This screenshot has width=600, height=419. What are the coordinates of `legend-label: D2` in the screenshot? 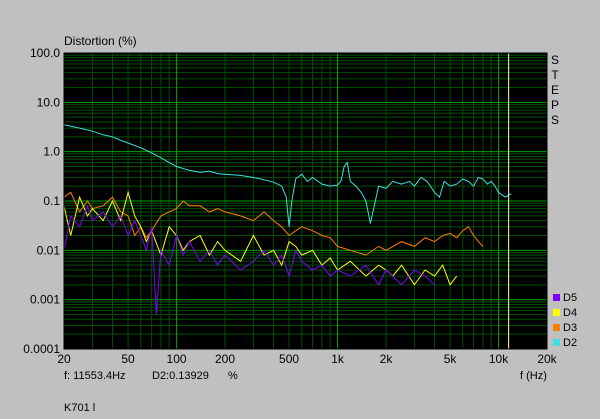 It's located at (570, 342).